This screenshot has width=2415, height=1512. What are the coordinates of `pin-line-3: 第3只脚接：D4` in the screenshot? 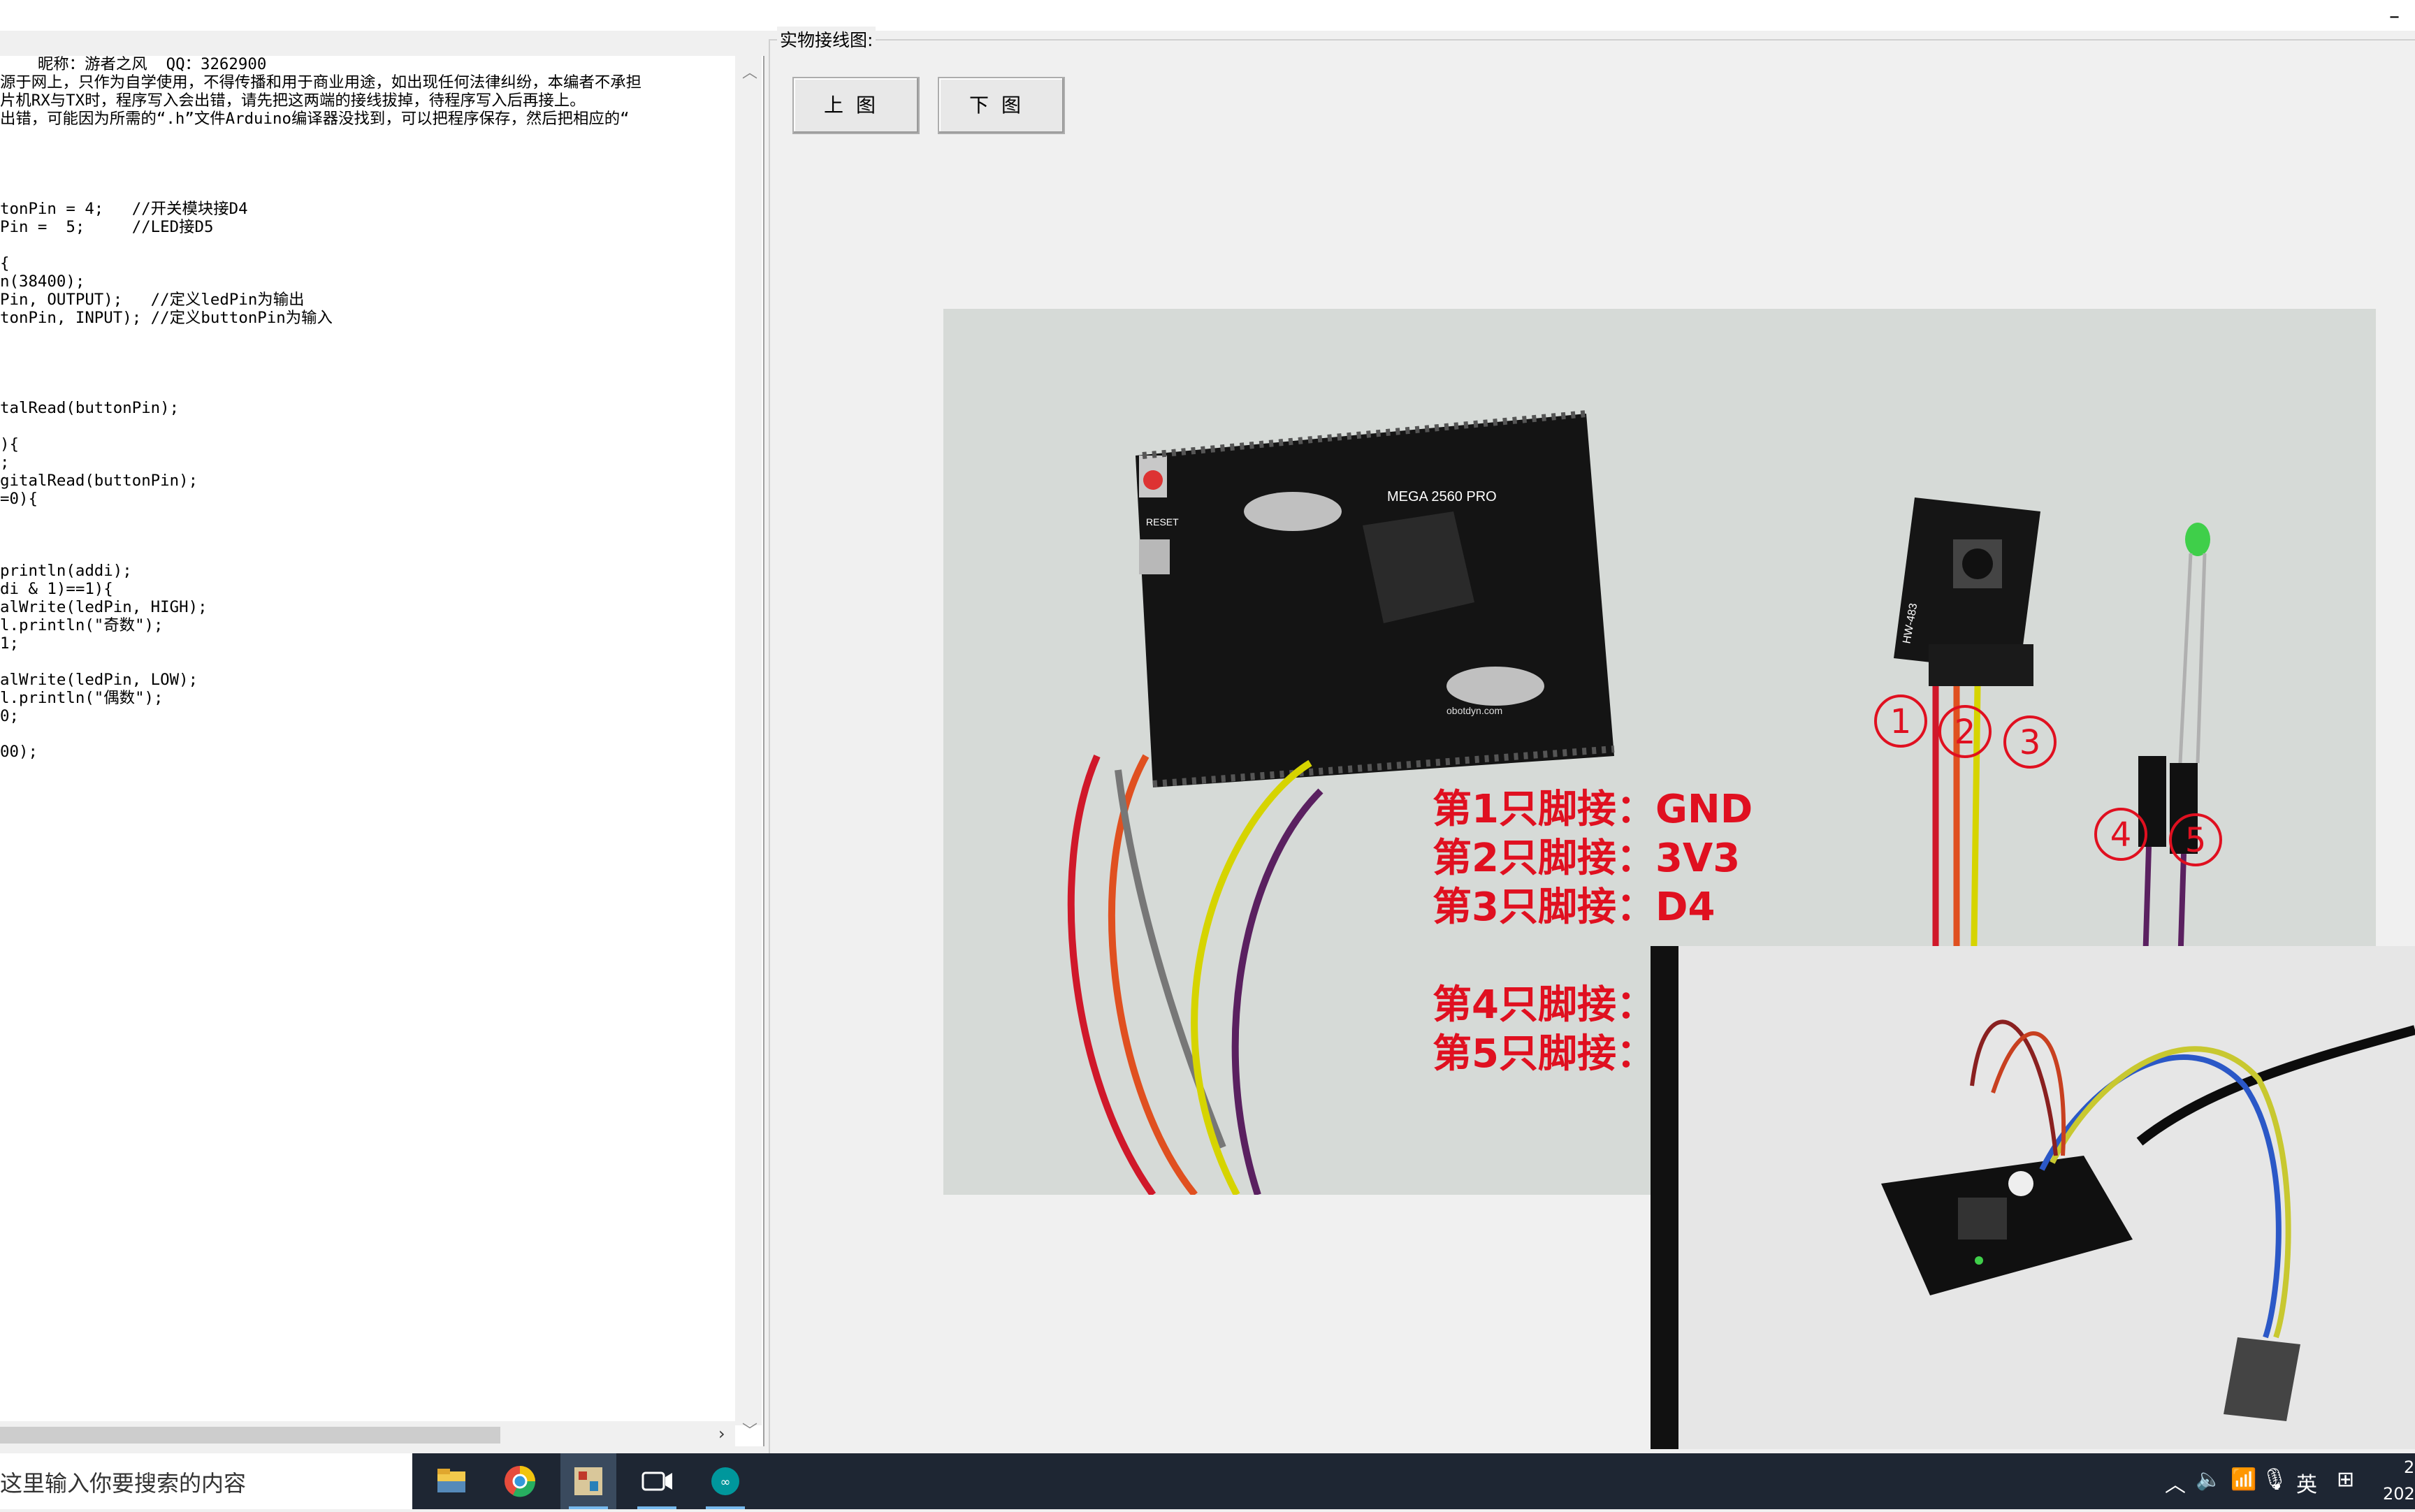 It's located at (1574, 907).